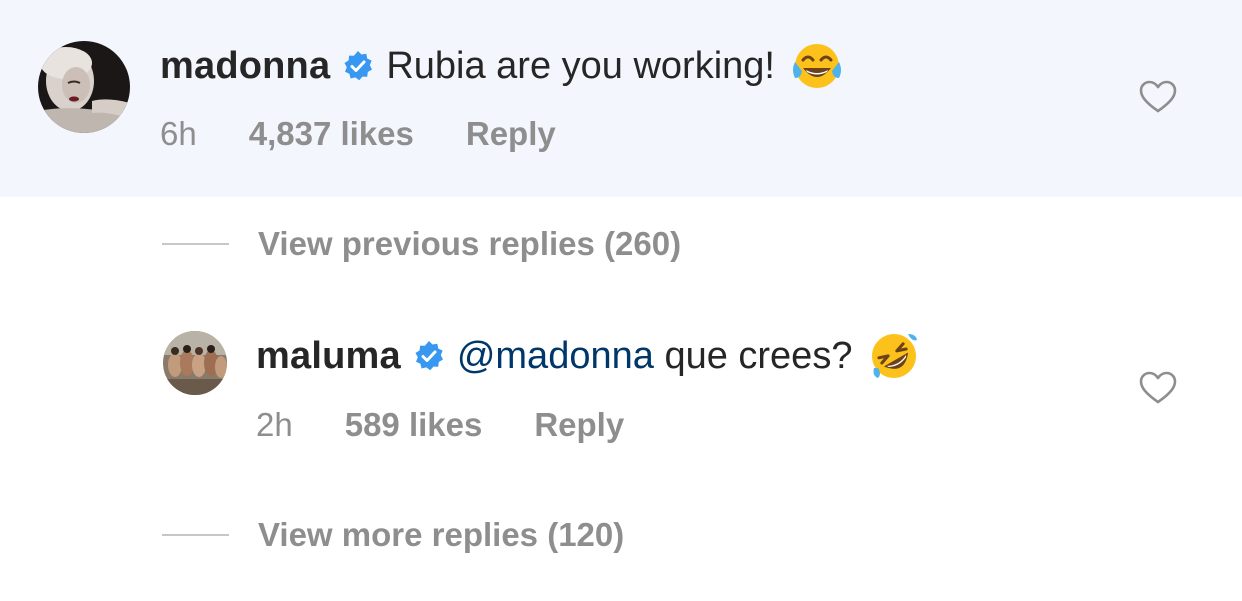 Image resolution: width=1242 pixels, height=601 pixels. Describe the element at coordinates (470, 243) in the screenshot. I see `view-previous-replies-label: View previous replies (260)` at that location.